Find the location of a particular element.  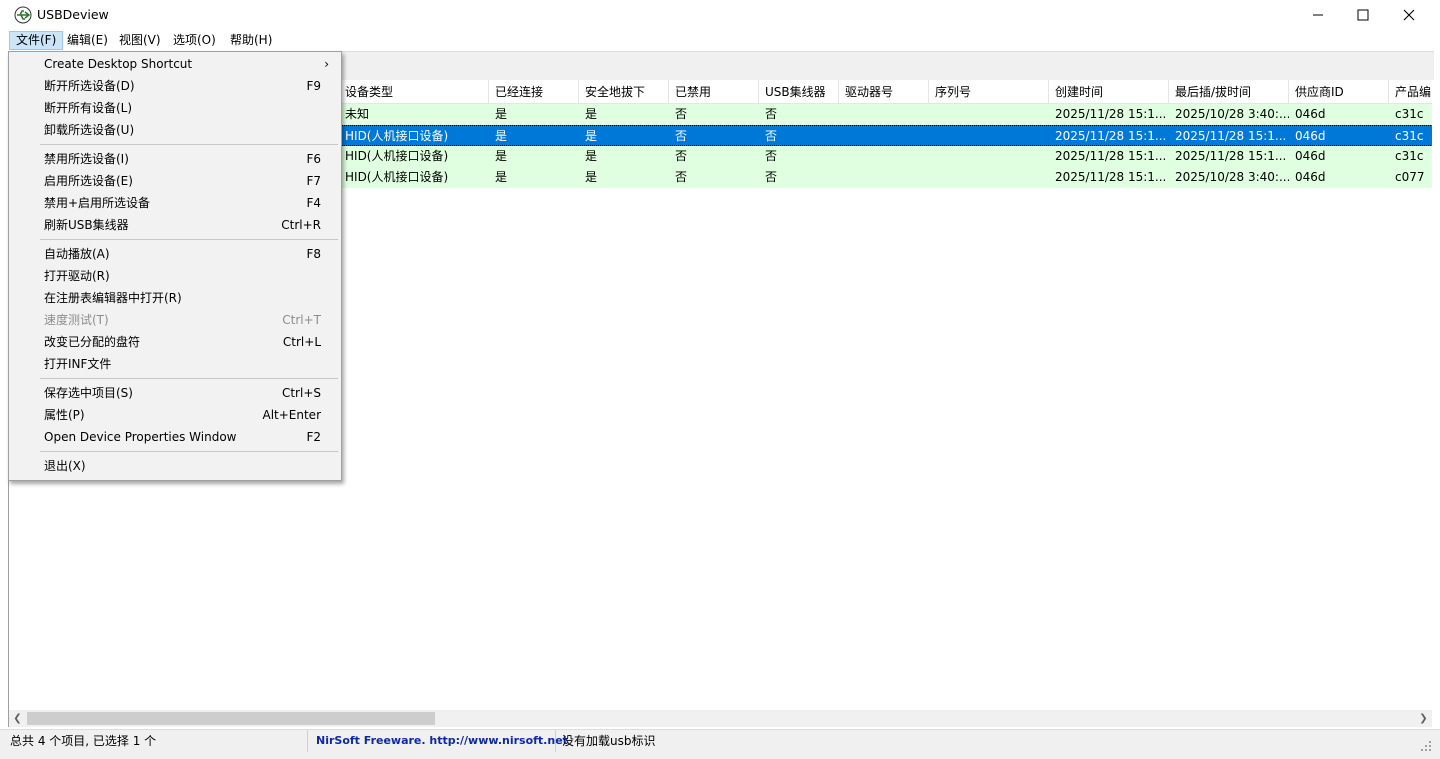

column-header-created: 创建时间 is located at coordinates (1109, 92).